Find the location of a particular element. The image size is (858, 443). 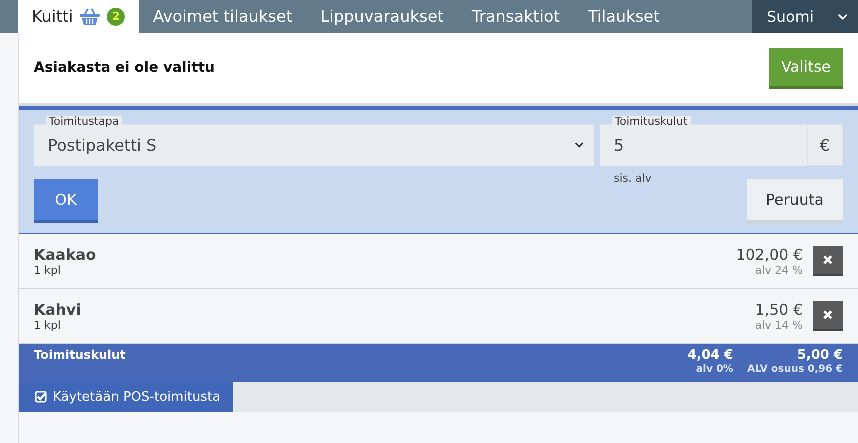

item-vat: alv 14 % is located at coordinates (779, 325).